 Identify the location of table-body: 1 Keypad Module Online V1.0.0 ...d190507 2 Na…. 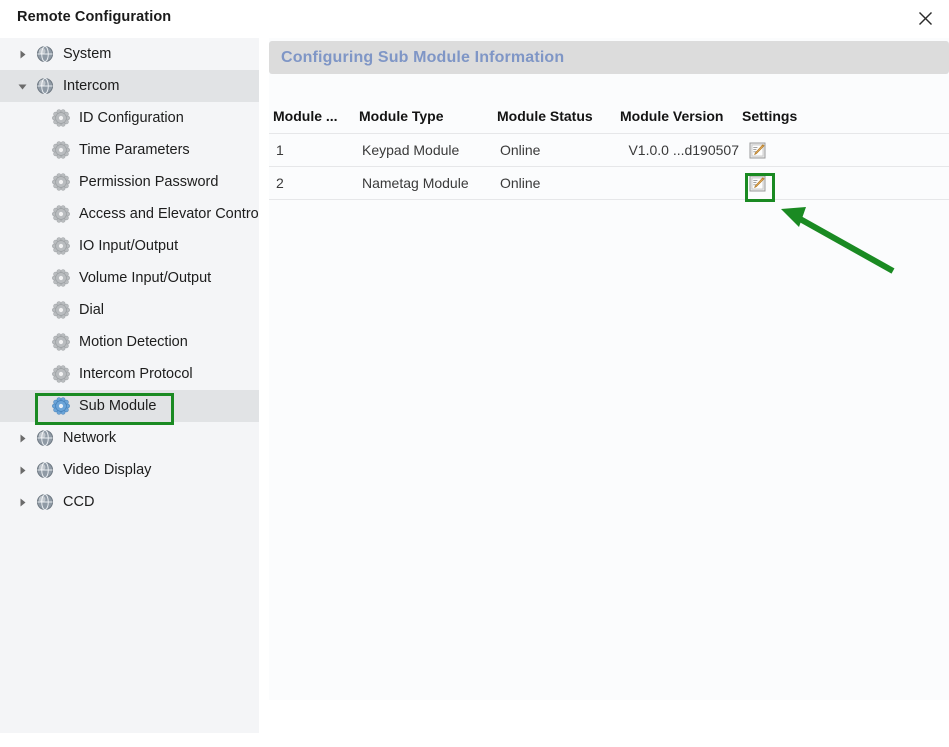
(609, 167).